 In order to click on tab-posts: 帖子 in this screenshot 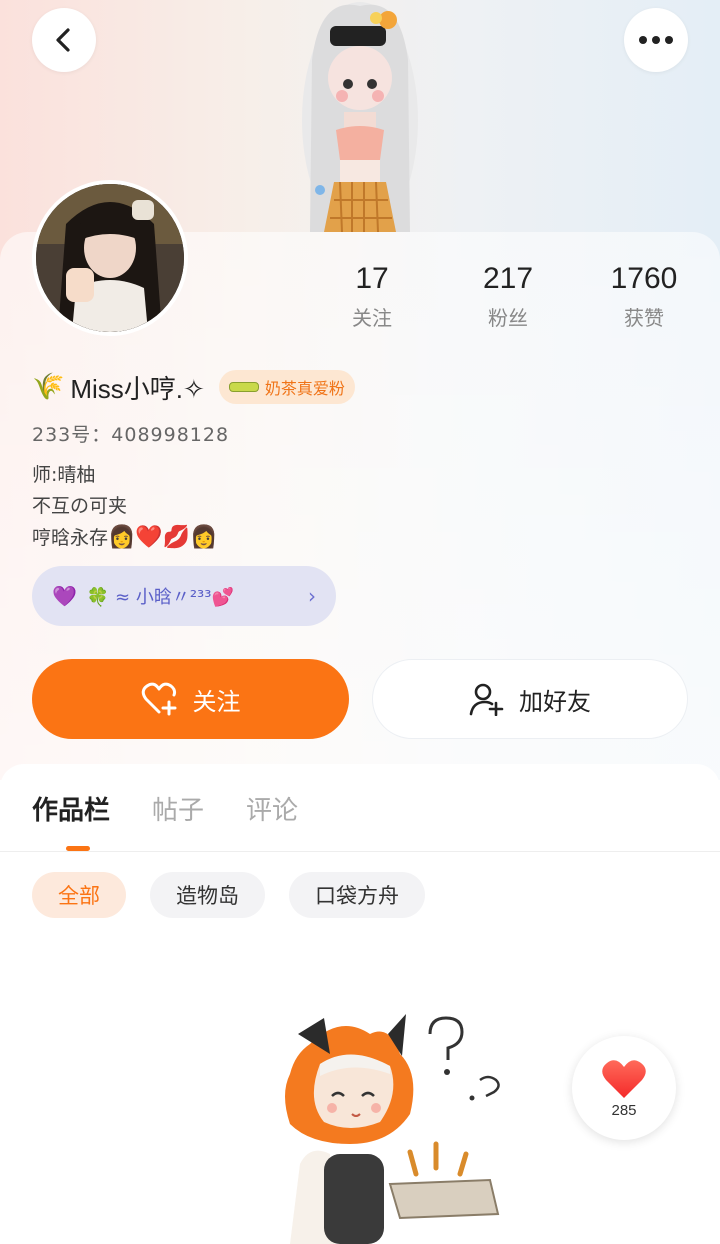, I will do `click(178, 808)`.